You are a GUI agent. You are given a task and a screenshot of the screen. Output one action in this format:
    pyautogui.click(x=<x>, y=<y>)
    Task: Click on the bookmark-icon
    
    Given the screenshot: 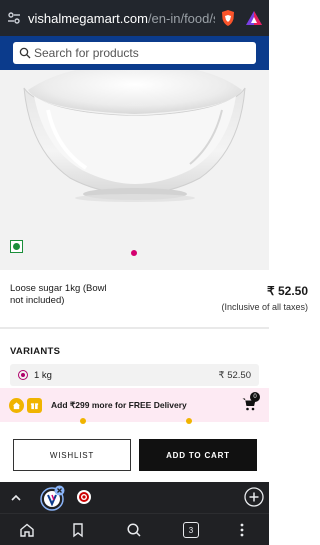 What is the action you would take?
    pyautogui.click(x=78, y=530)
    